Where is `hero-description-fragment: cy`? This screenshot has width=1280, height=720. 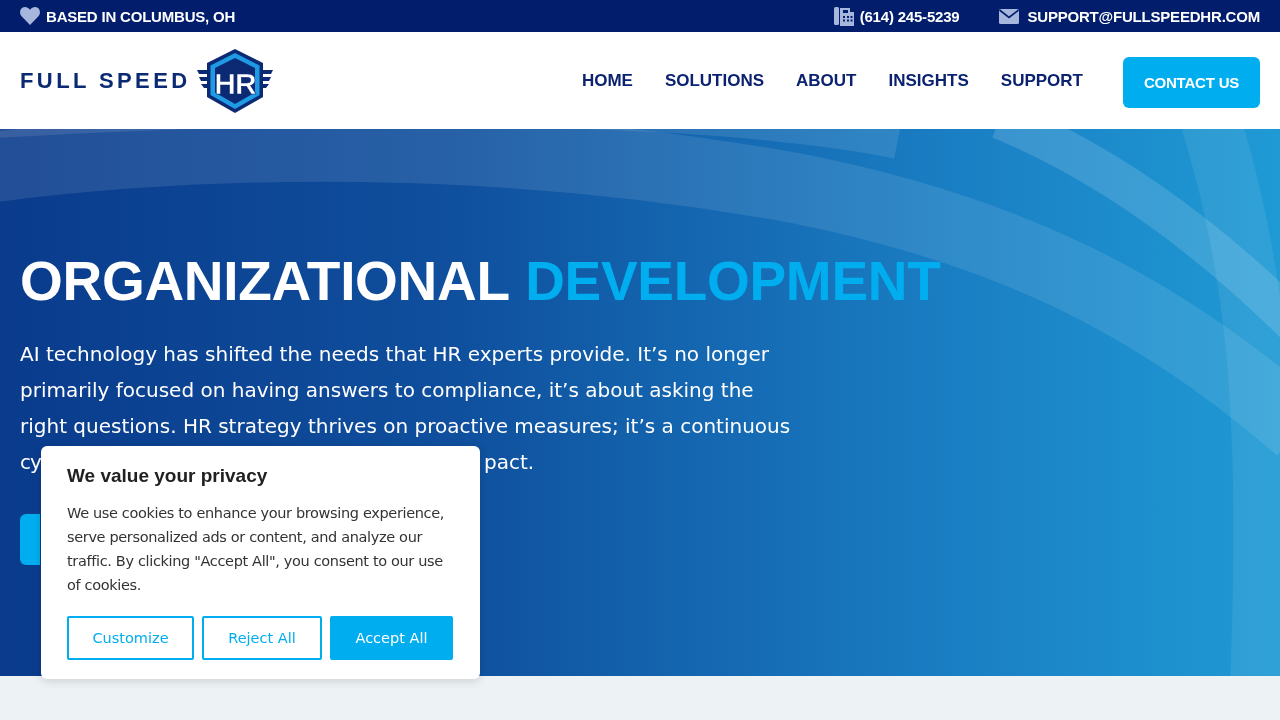
hero-description-fragment: cy is located at coordinates (30, 462).